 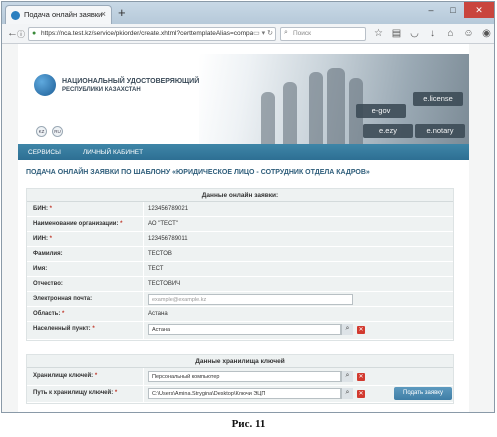 I want to click on org-label: Наименование организации: *, so click(x=78, y=224).